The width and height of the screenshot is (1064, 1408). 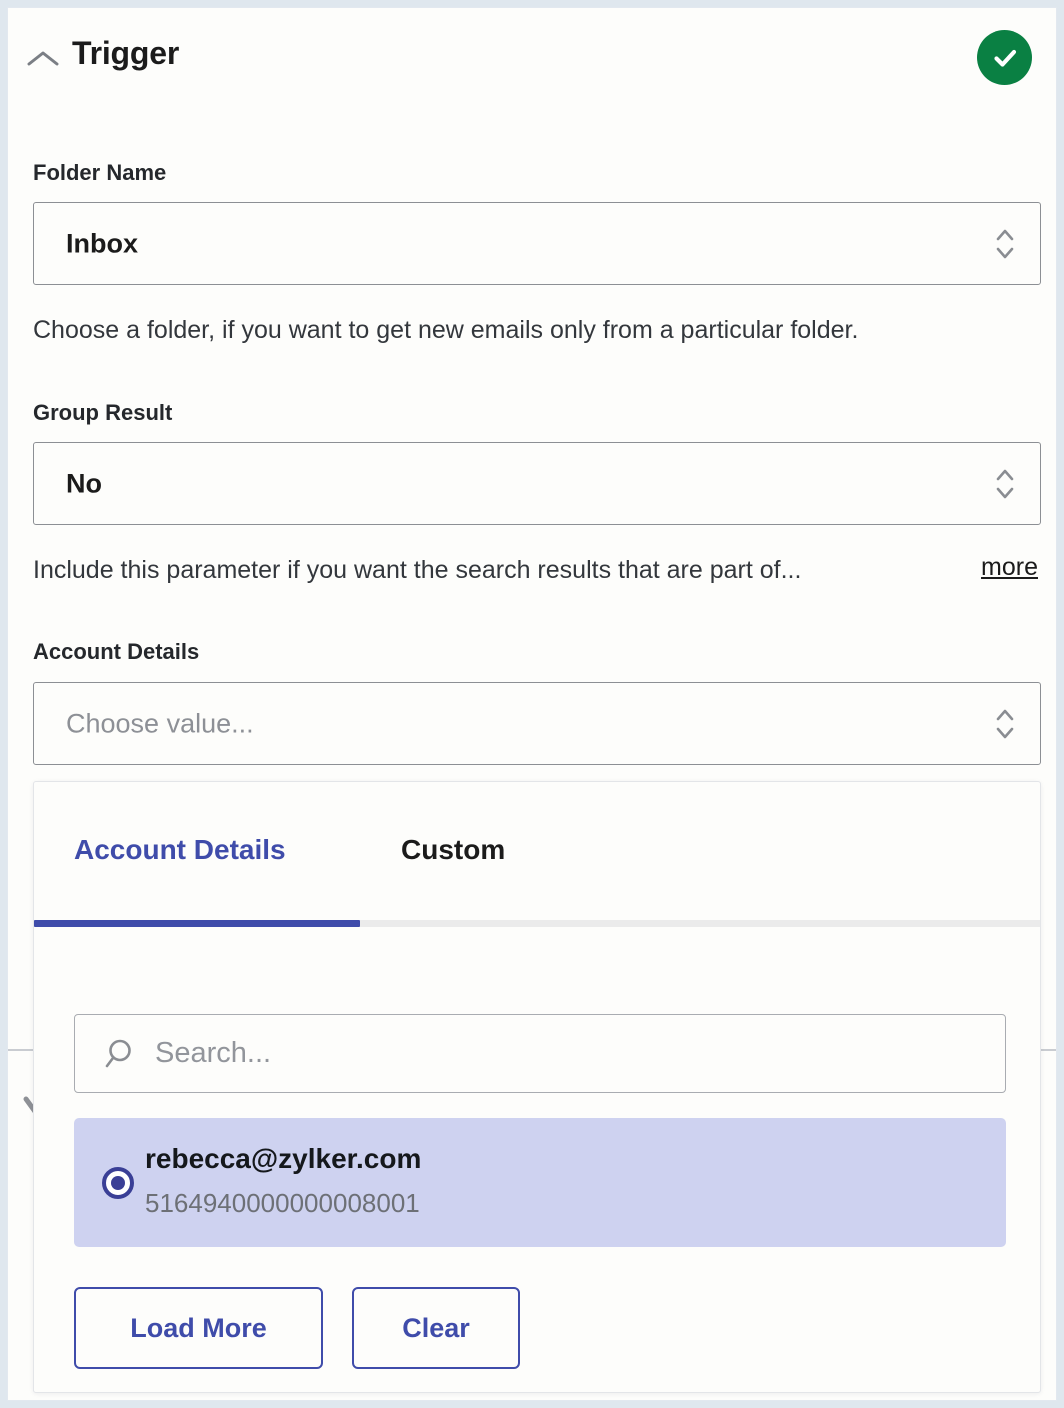 What do you see at coordinates (43, 59) in the screenshot?
I see `chevron-up-icon` at bounding box center [43, 59].